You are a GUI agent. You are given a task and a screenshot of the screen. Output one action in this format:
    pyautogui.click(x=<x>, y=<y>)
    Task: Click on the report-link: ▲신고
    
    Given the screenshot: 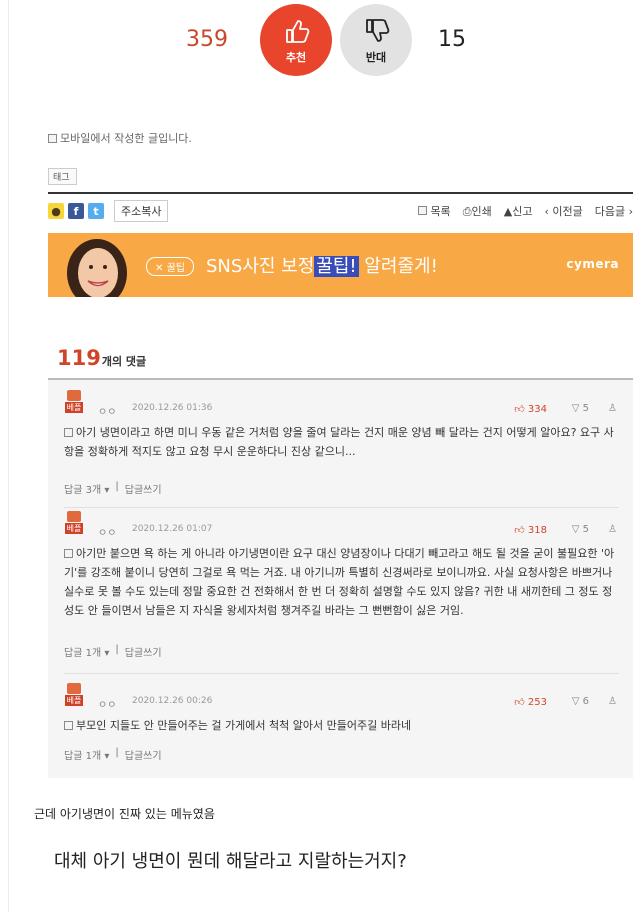 What is the action you would take?
    pyautogui.click(x=518, y=211)
    